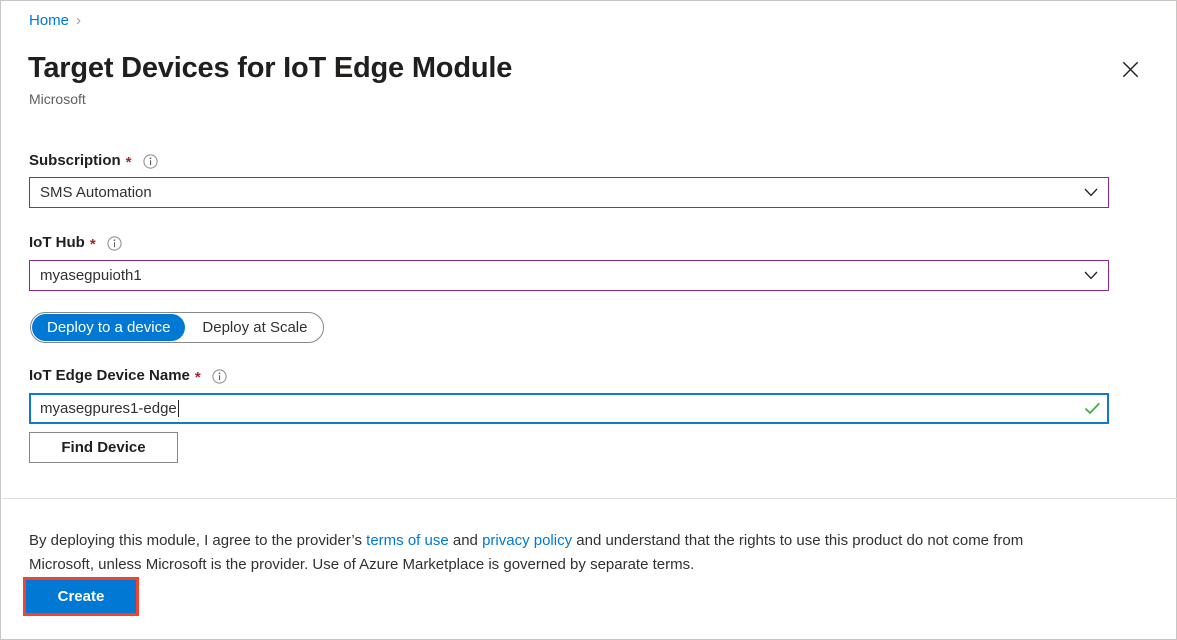 The height and width of the screenshot is (640, 1177). What do you see at coordinates (109, 327) in the screenshot?
I see `toggle-option-deploy-to-a-device: Deploy to a device` at bounding box center [109, 327].